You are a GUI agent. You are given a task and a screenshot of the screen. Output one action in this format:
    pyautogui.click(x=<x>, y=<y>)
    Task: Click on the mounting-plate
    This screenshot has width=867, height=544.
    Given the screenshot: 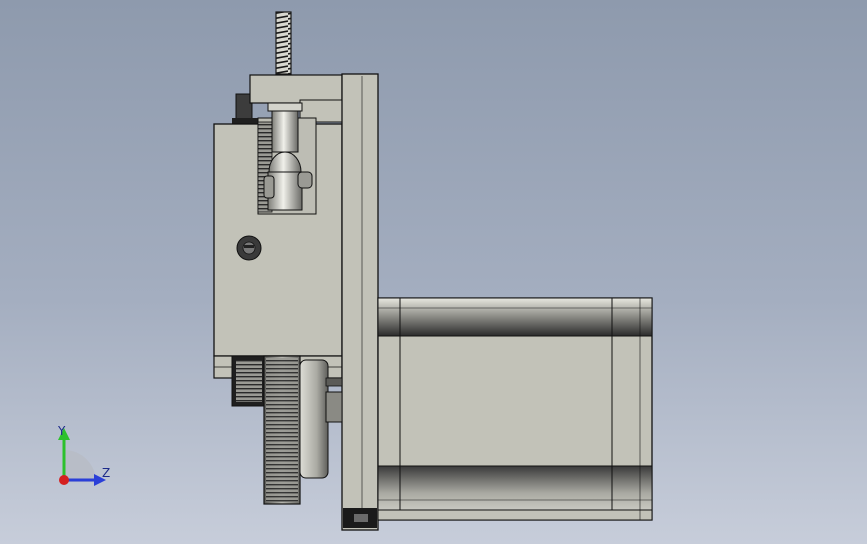 What is the action you would take?
    pyautogui.click(x=360, y=302)
    